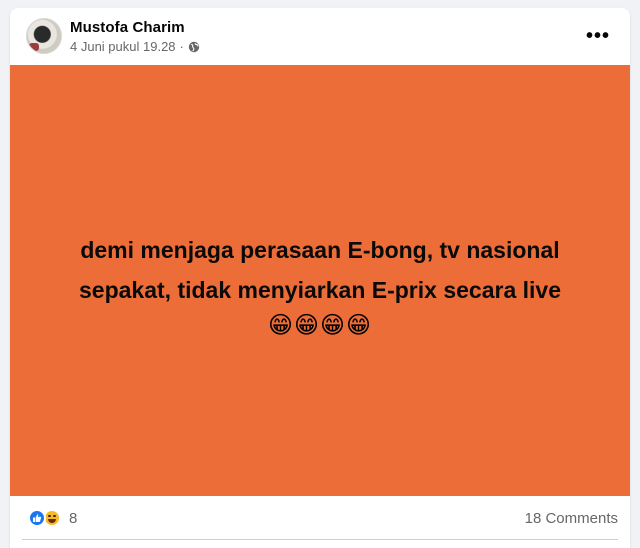  Describe the element at coordinates (598, 36) in the screenshot. I see `more-options-icon: •••` at that location.